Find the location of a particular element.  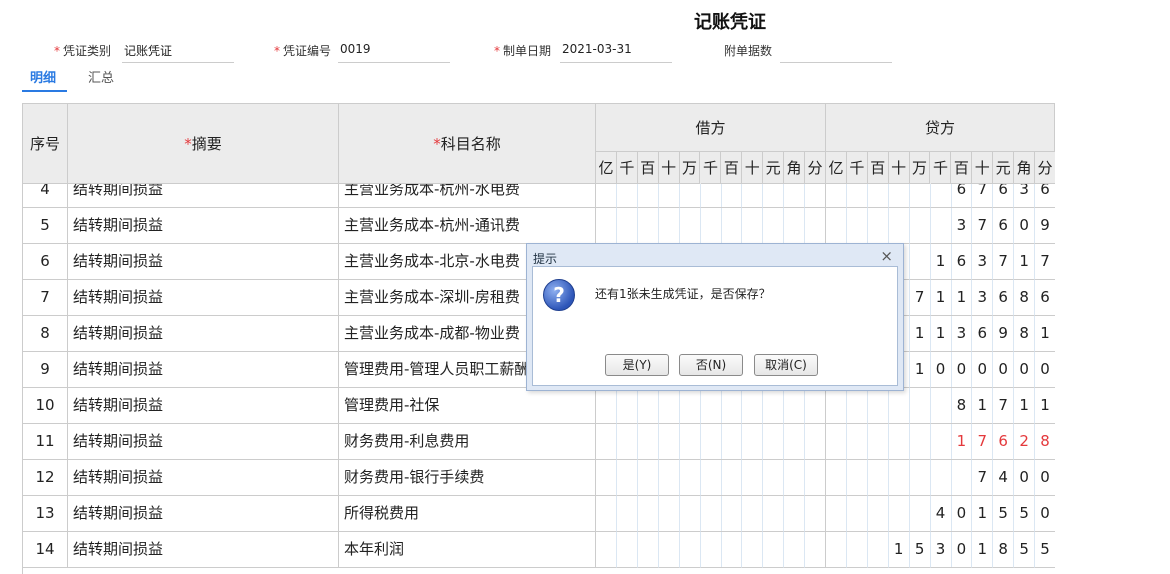

credit-digit-cell: 2 is located at coordinates (1025, 442).